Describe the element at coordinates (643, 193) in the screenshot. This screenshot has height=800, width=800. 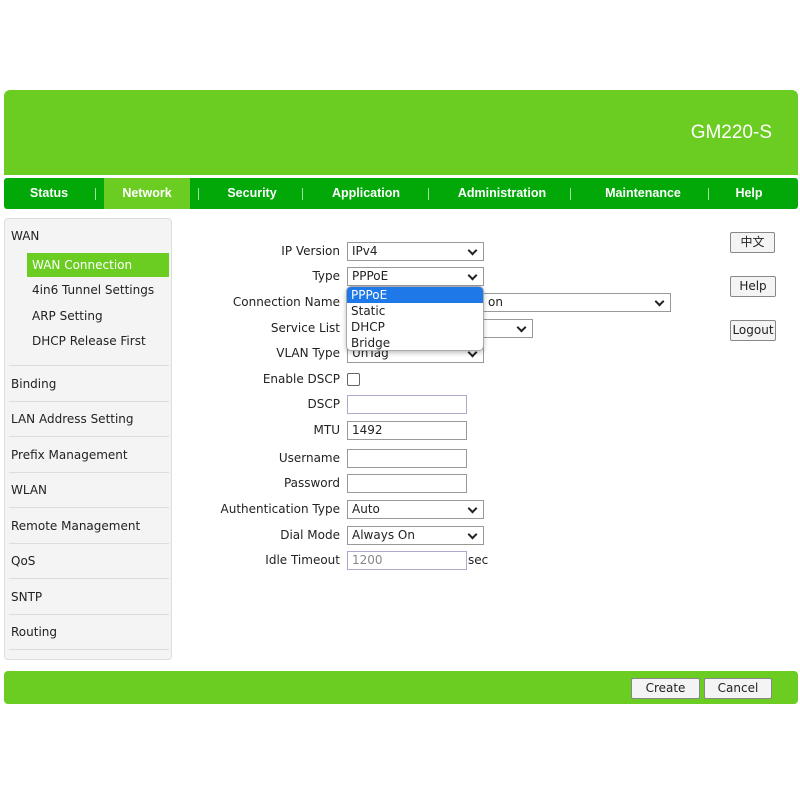
I see `tab-maintenance: Maintenance` at that location.